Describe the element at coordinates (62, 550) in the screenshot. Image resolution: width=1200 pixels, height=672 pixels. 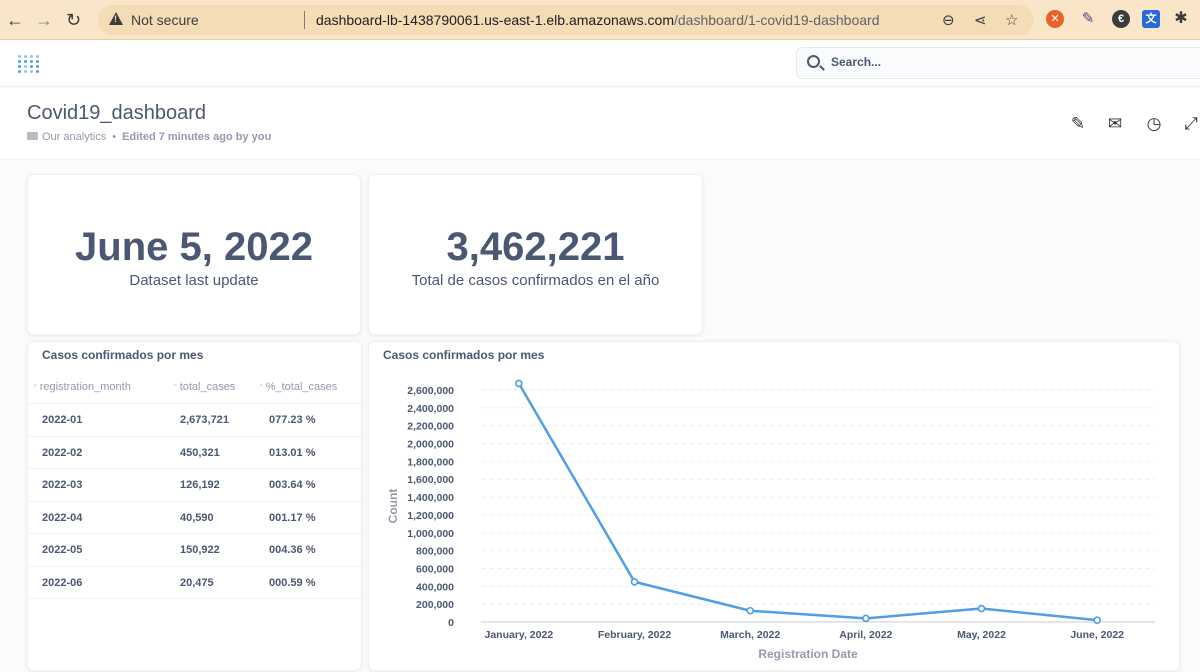
I see `table-cell: 2022-05` at that location.